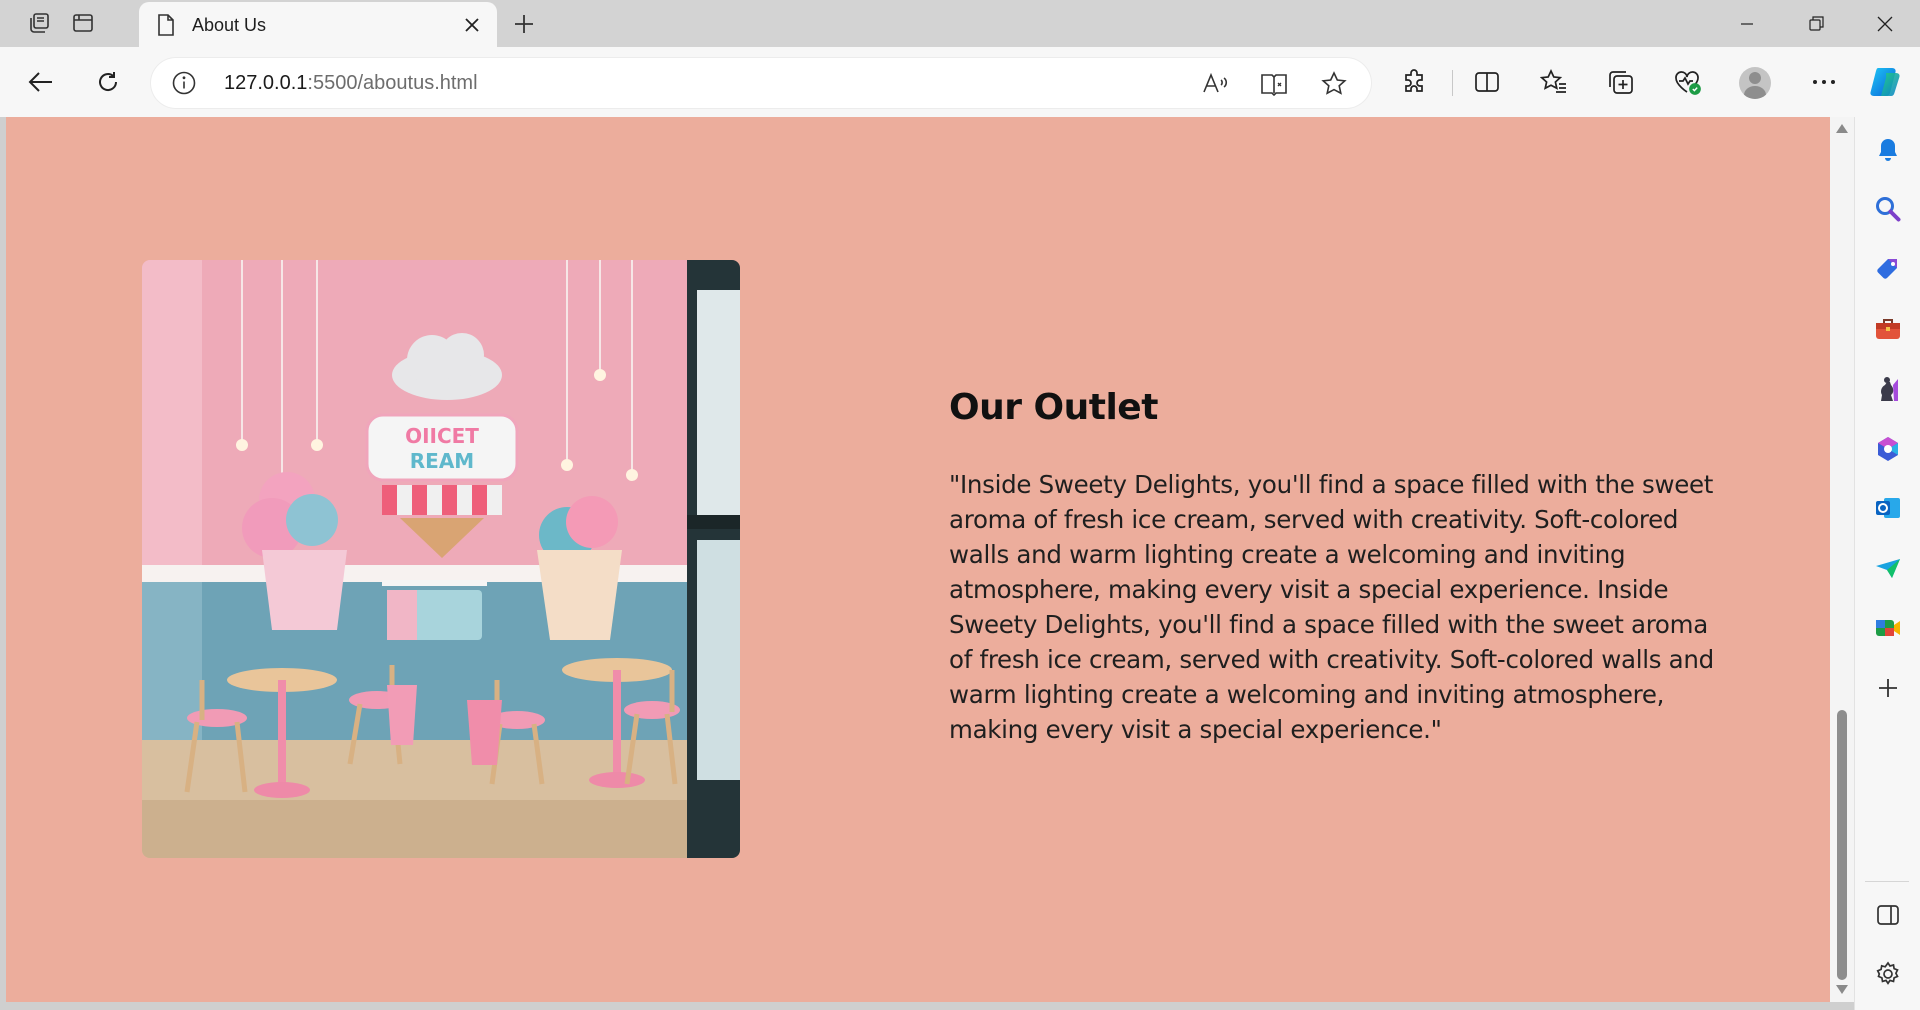  I want to click on workspaces-icon, so click(39, 23).